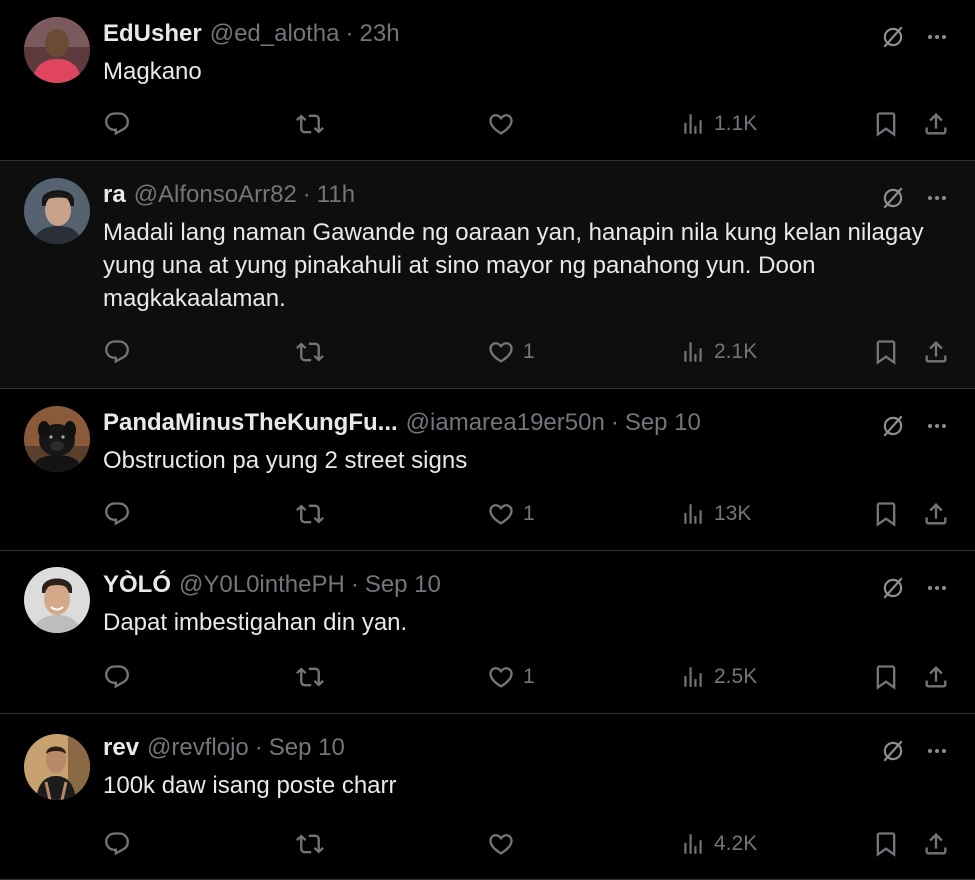  I want to click on display-name: YÒLÓ, so click(137, 585).